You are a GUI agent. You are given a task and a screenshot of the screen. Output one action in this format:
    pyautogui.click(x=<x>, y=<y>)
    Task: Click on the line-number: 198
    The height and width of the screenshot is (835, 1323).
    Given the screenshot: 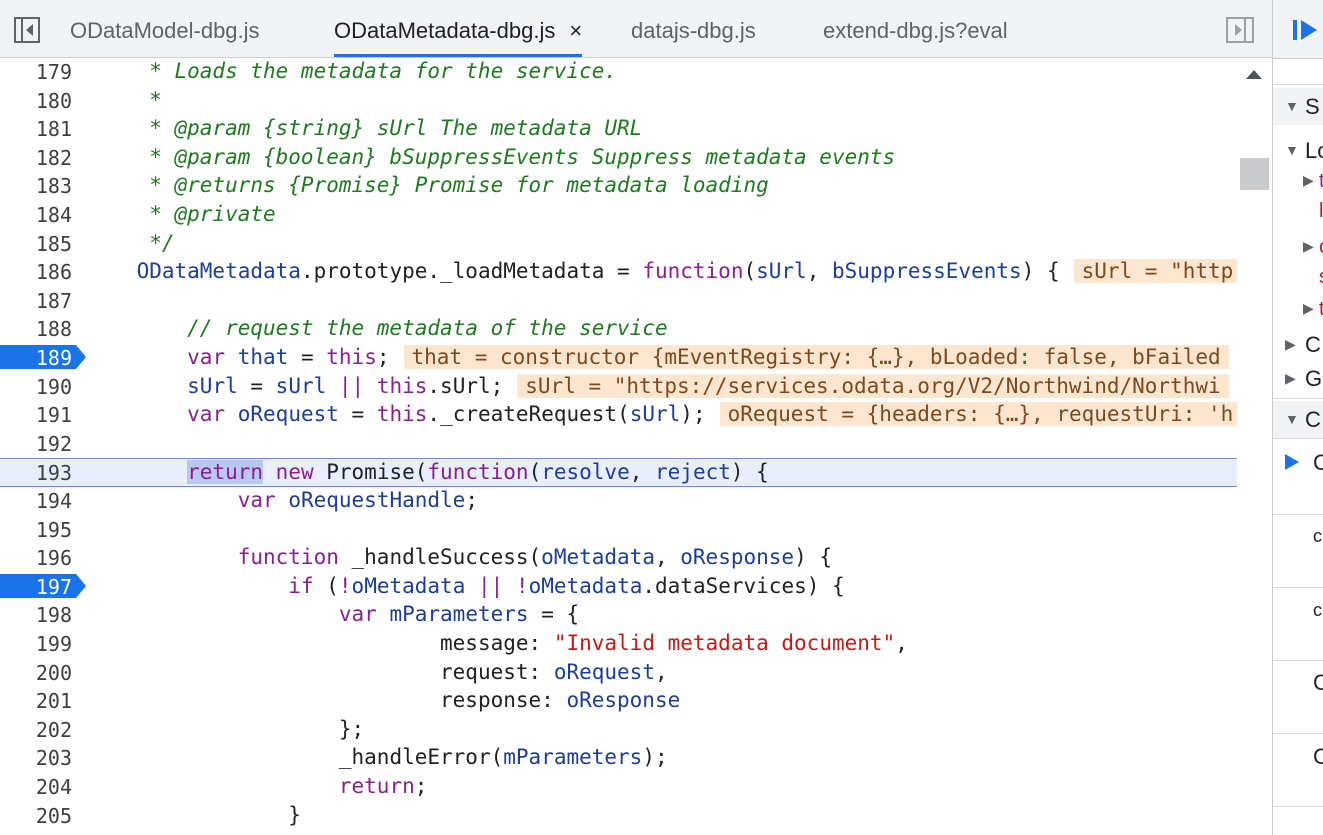 What is the action you would take?
    pyautogui.click(x=40, y=615)
    